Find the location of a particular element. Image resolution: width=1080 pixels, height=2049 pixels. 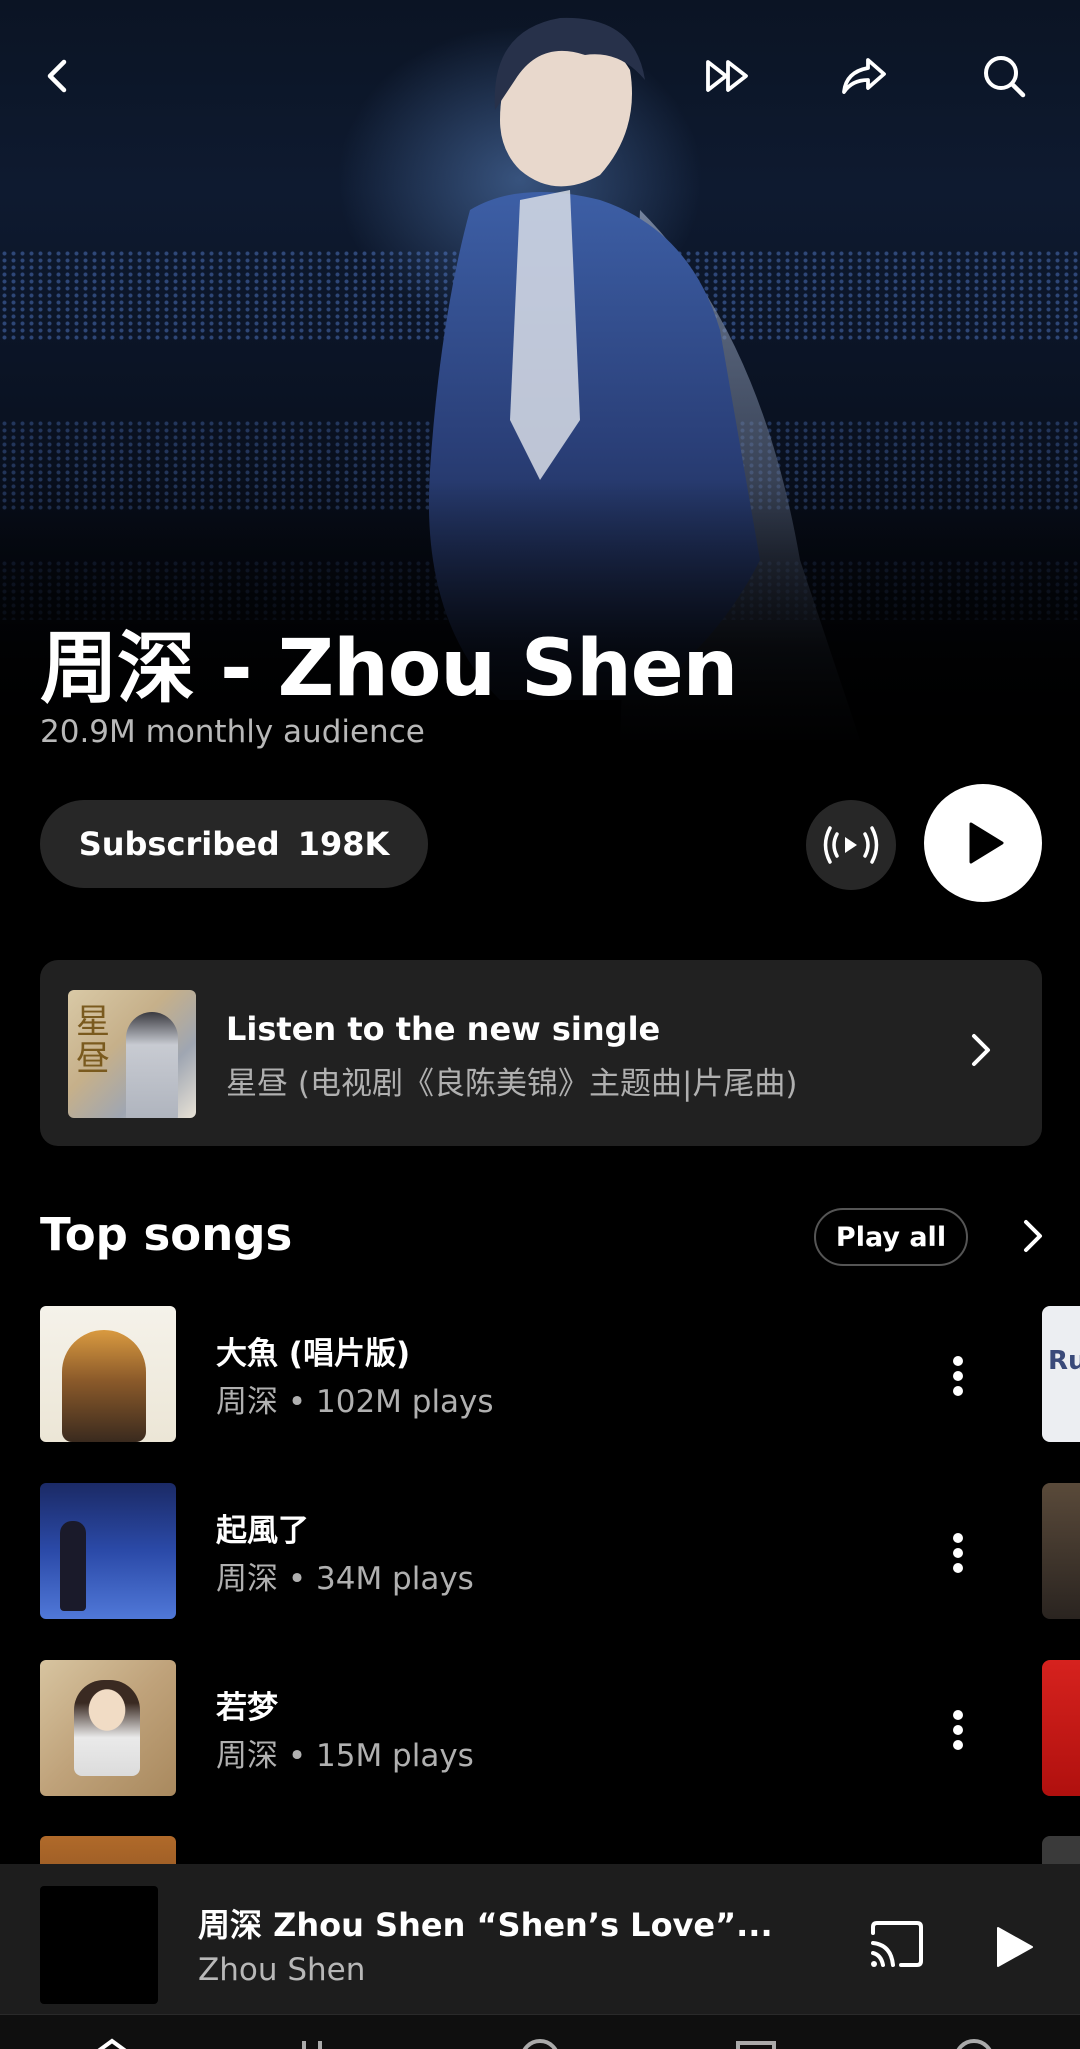

artist-radio-button is located at coordinates (851, 845).